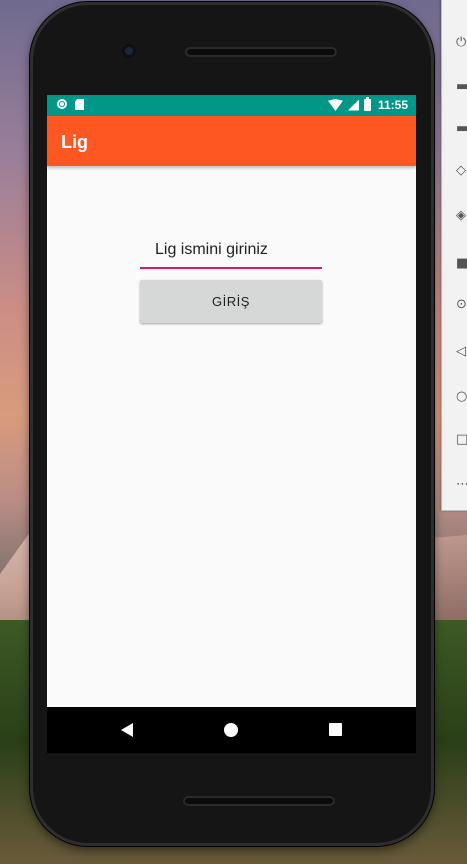 The image size is (467, 864). Describe the element at coordinates (129, 51) in the screenshot. I see `front-camera` at that location.